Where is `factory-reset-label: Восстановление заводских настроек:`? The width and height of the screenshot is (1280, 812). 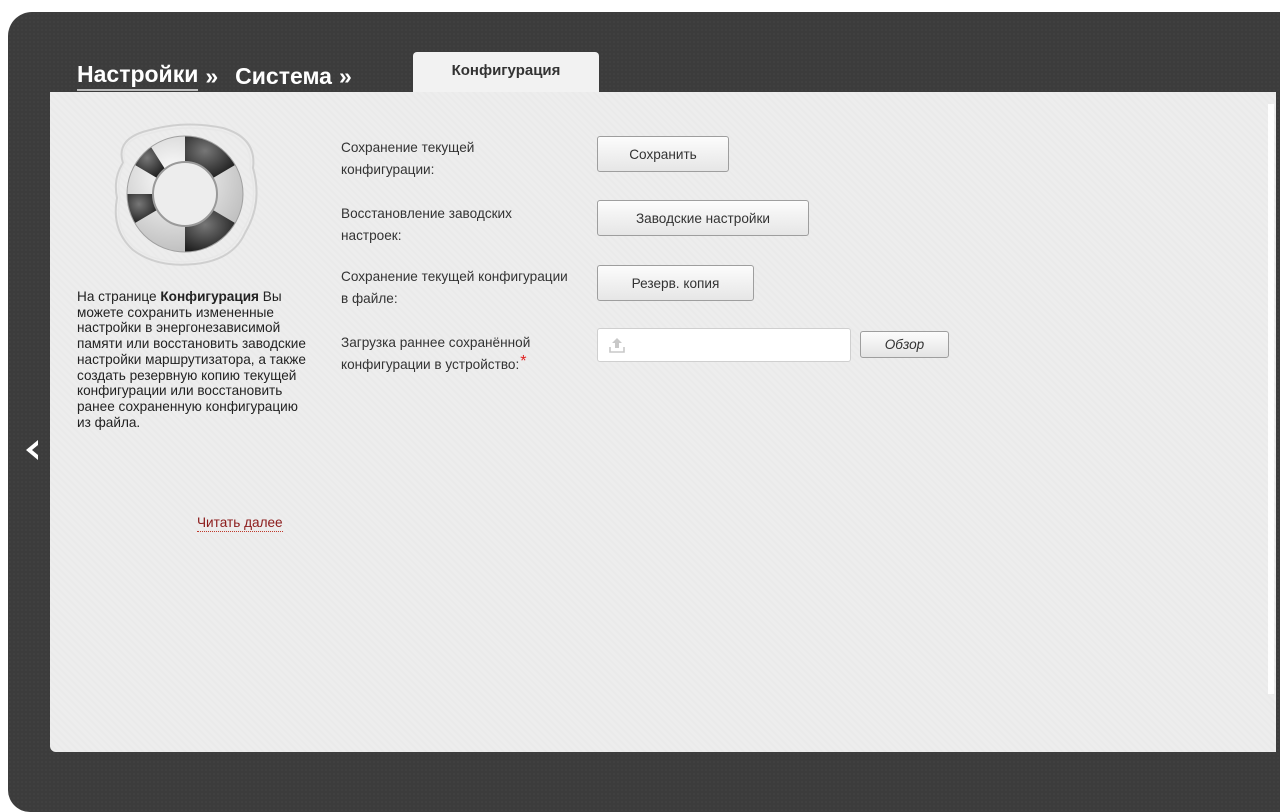
factory-reset-label: Восстановление заводских настроек: is located at coordinates (426, 224).